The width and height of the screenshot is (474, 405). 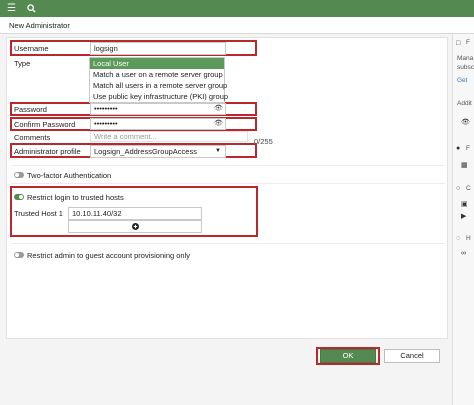 I want to click on confirm-password-input: •••••••••, so click(x=158, y=124).